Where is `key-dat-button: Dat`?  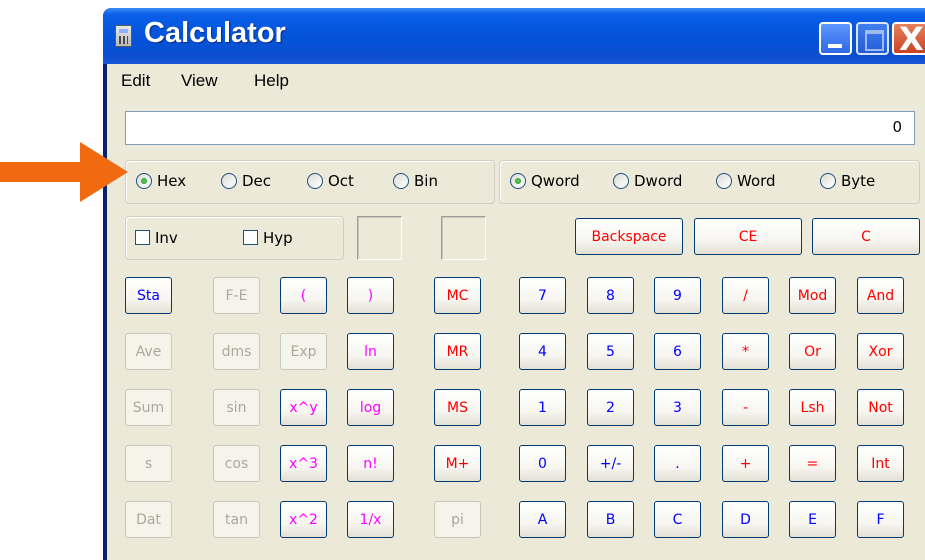 key-dat-button: Dat is located at coordinates (148, 519).